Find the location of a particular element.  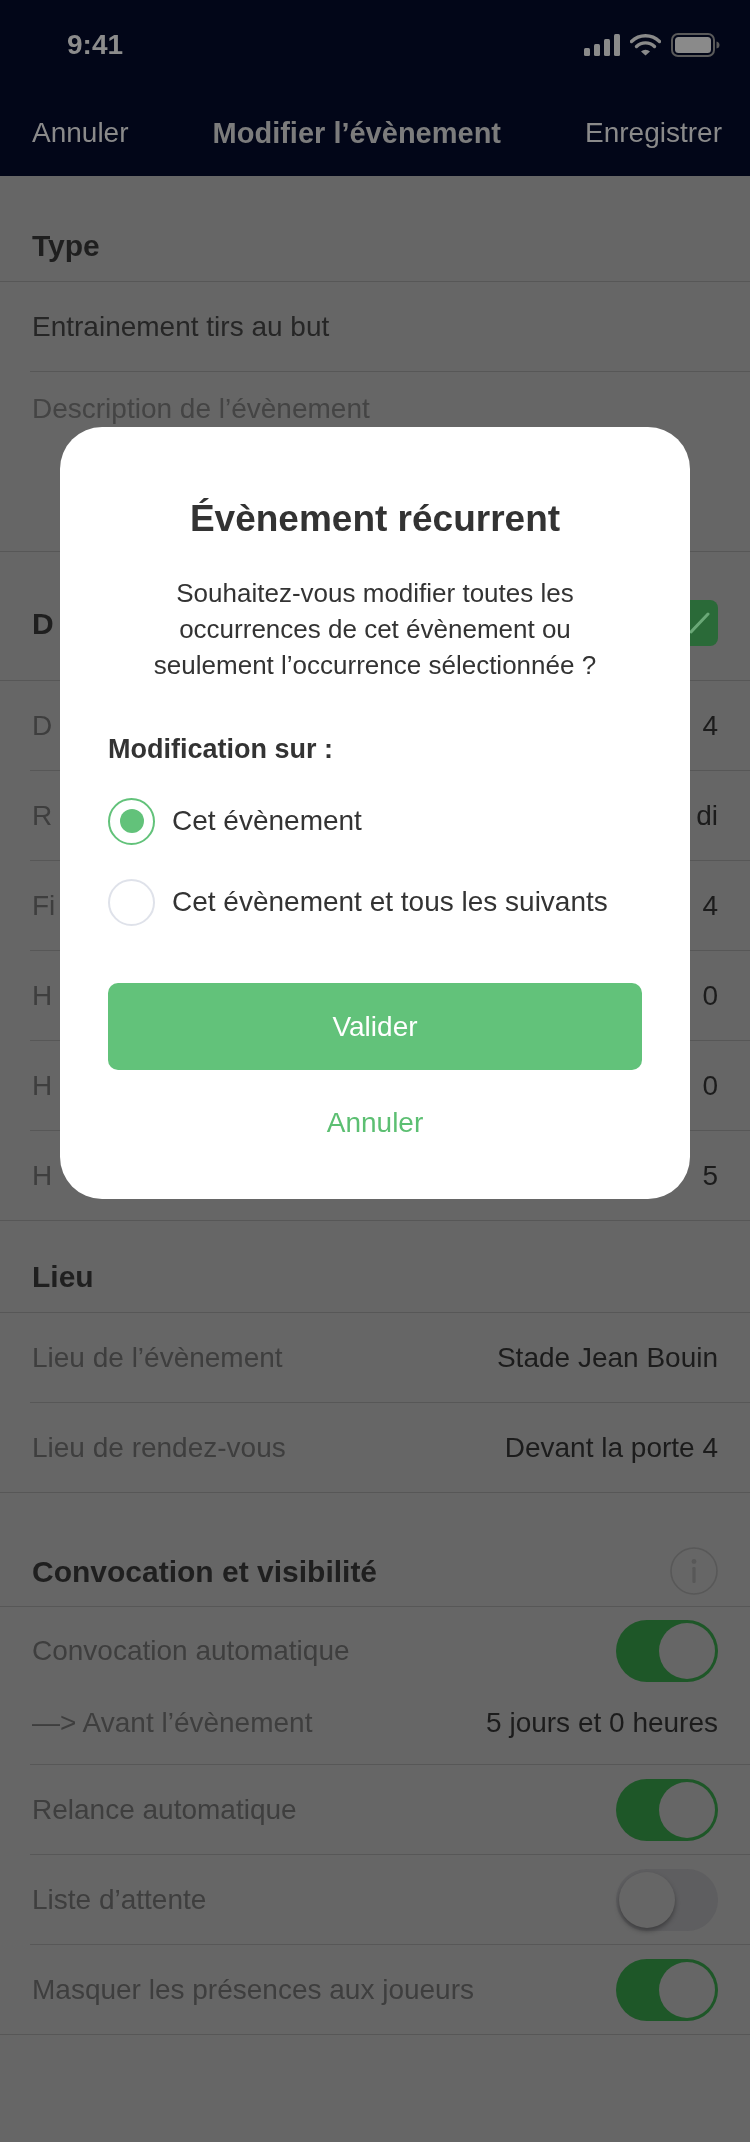

section-title: D is located at coordinates (43, 623).